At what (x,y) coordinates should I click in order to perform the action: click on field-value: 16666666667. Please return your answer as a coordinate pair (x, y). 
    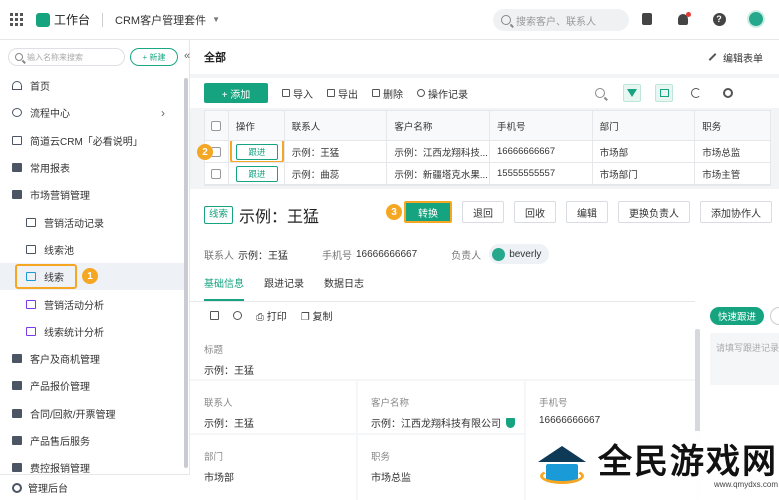
    Looking at the image, I should click on (570, 420).